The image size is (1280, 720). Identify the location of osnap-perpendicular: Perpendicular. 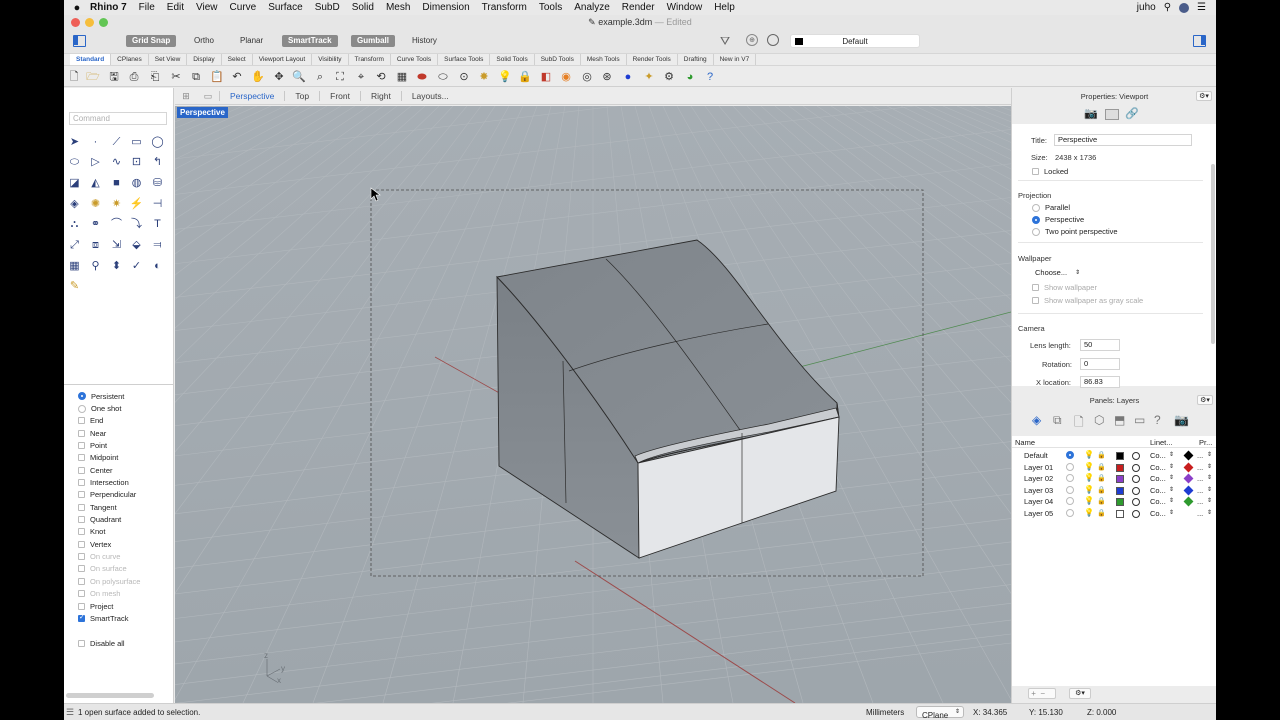
(119, 495).